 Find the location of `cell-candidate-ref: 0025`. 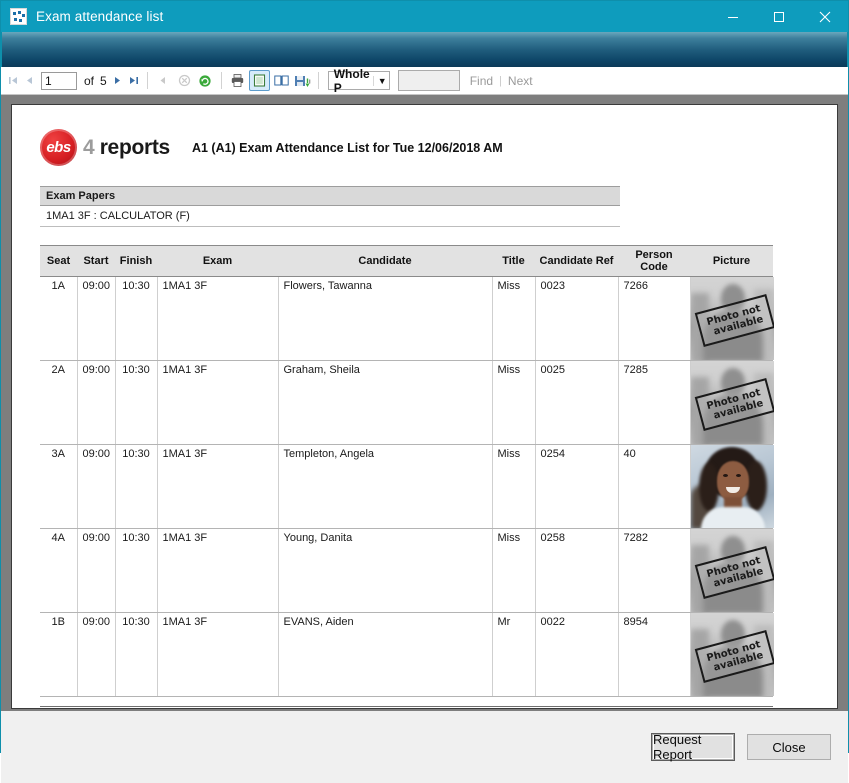

cell-candidate-ref: 0025 is located at coordinates (577, 402).